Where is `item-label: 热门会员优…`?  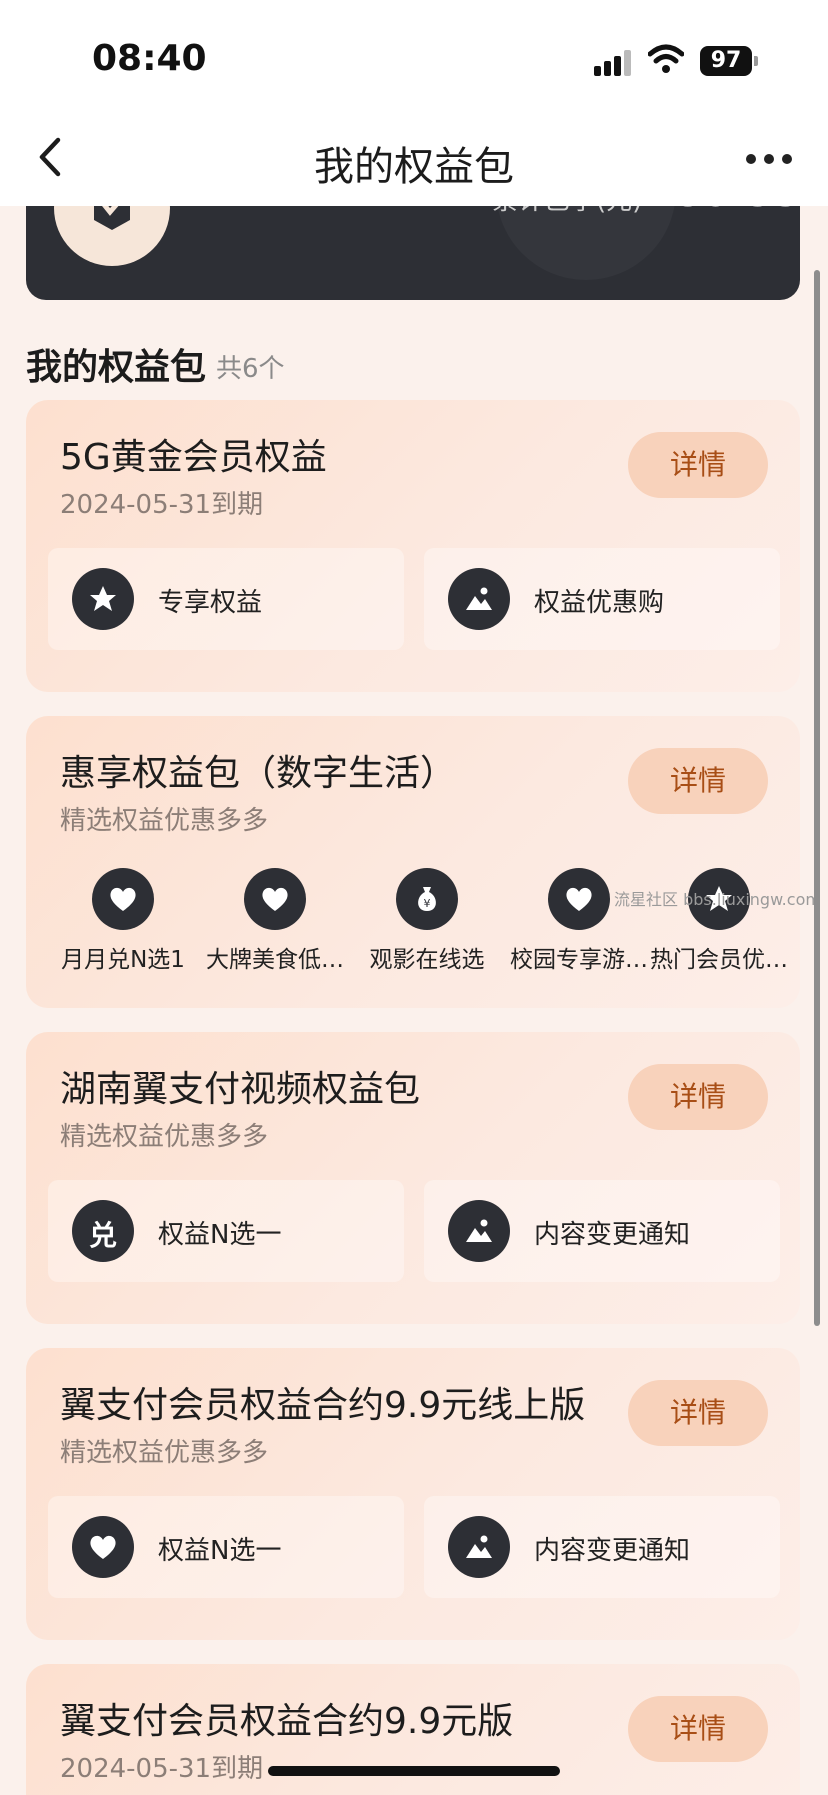 item-label: 热门会员优… is located at coordinates (719, 960).